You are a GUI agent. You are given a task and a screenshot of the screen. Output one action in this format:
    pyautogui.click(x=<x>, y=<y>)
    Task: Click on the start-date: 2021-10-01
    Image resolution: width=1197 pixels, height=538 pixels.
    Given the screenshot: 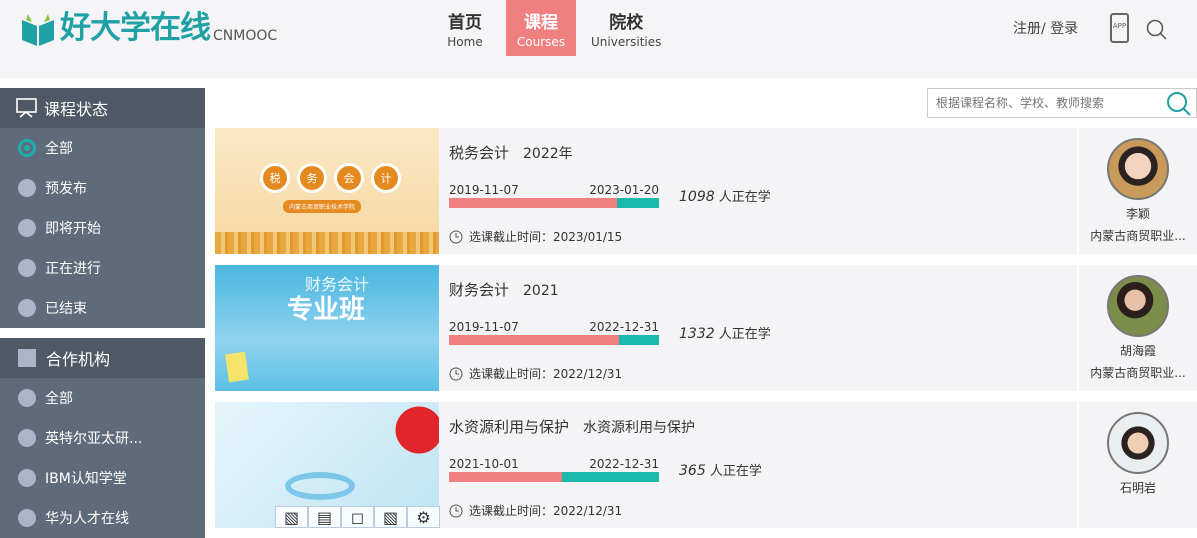 What is the action you would take?
    pyautogui.click(x=484, y=464)
    